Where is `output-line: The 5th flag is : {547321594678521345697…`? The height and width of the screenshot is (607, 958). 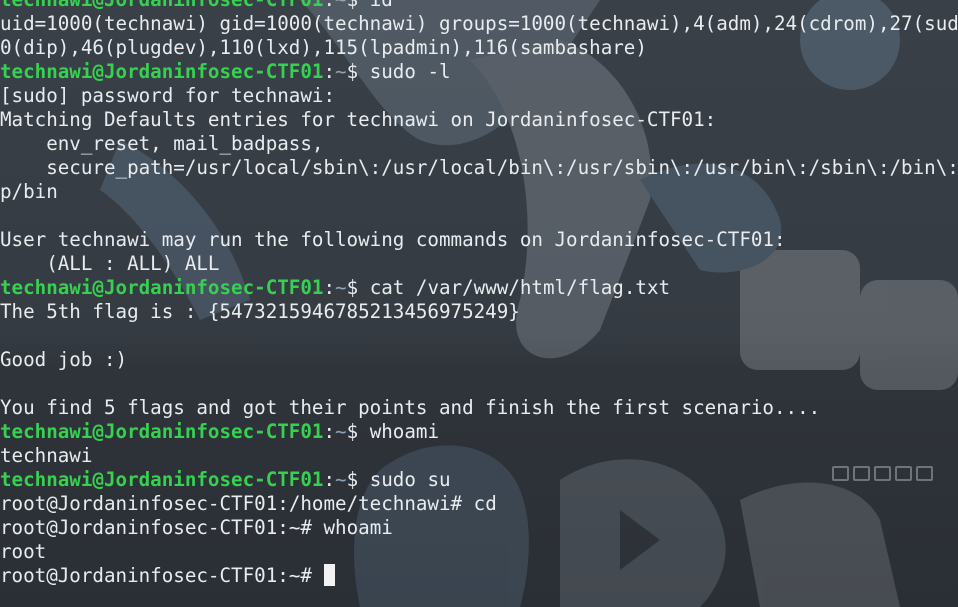
output-line: The 5th flag is : {547321594678521345697… is located at coordinates (479, 312).